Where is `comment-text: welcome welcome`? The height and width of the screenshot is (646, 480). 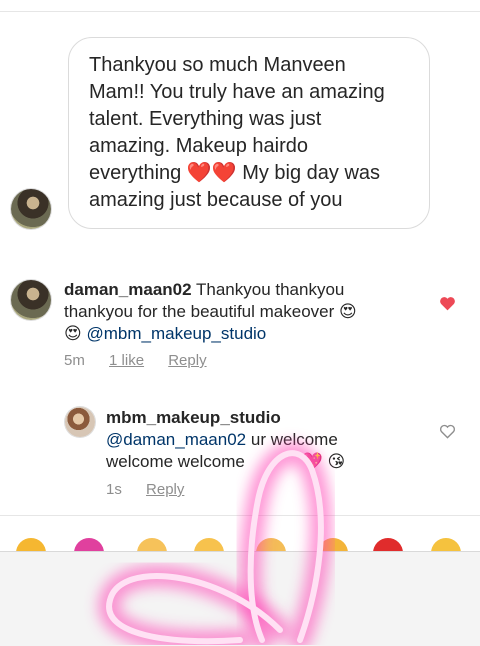 comment-text: welcome welcome is located at coordinates (175, 461).